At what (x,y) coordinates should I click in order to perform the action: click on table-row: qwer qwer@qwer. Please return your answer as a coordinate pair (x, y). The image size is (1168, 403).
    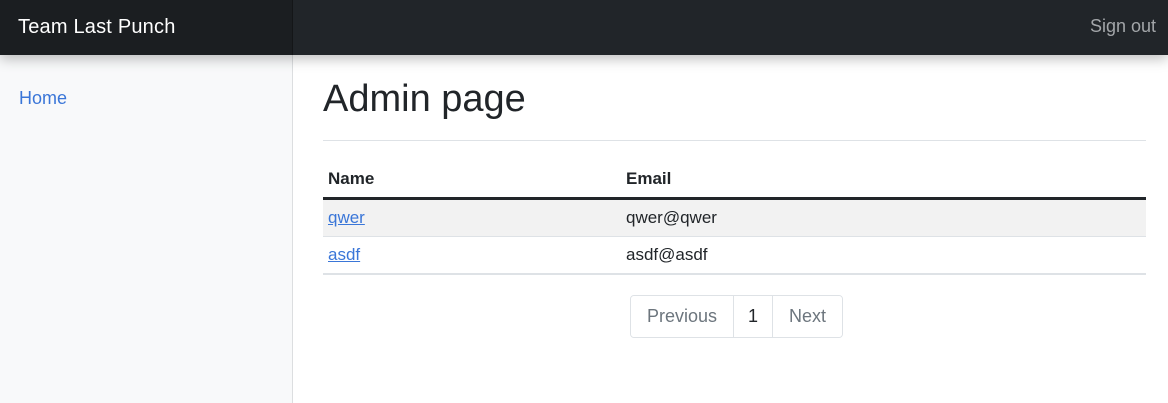
    Looking at the image, I should click on (734, 217).